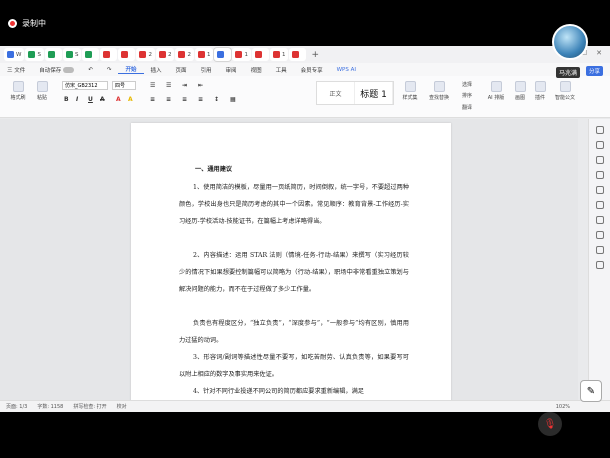 The image size is (610, 458). I want to click on close-icon: ✕, so click(599, 53).